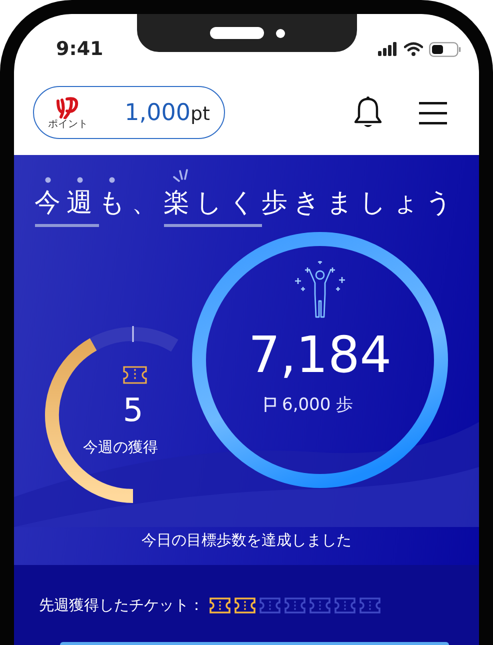 This screenshot has width=493, height=645. I want to click on points-badge: ポイント 1,000pt, so click(129, 112).